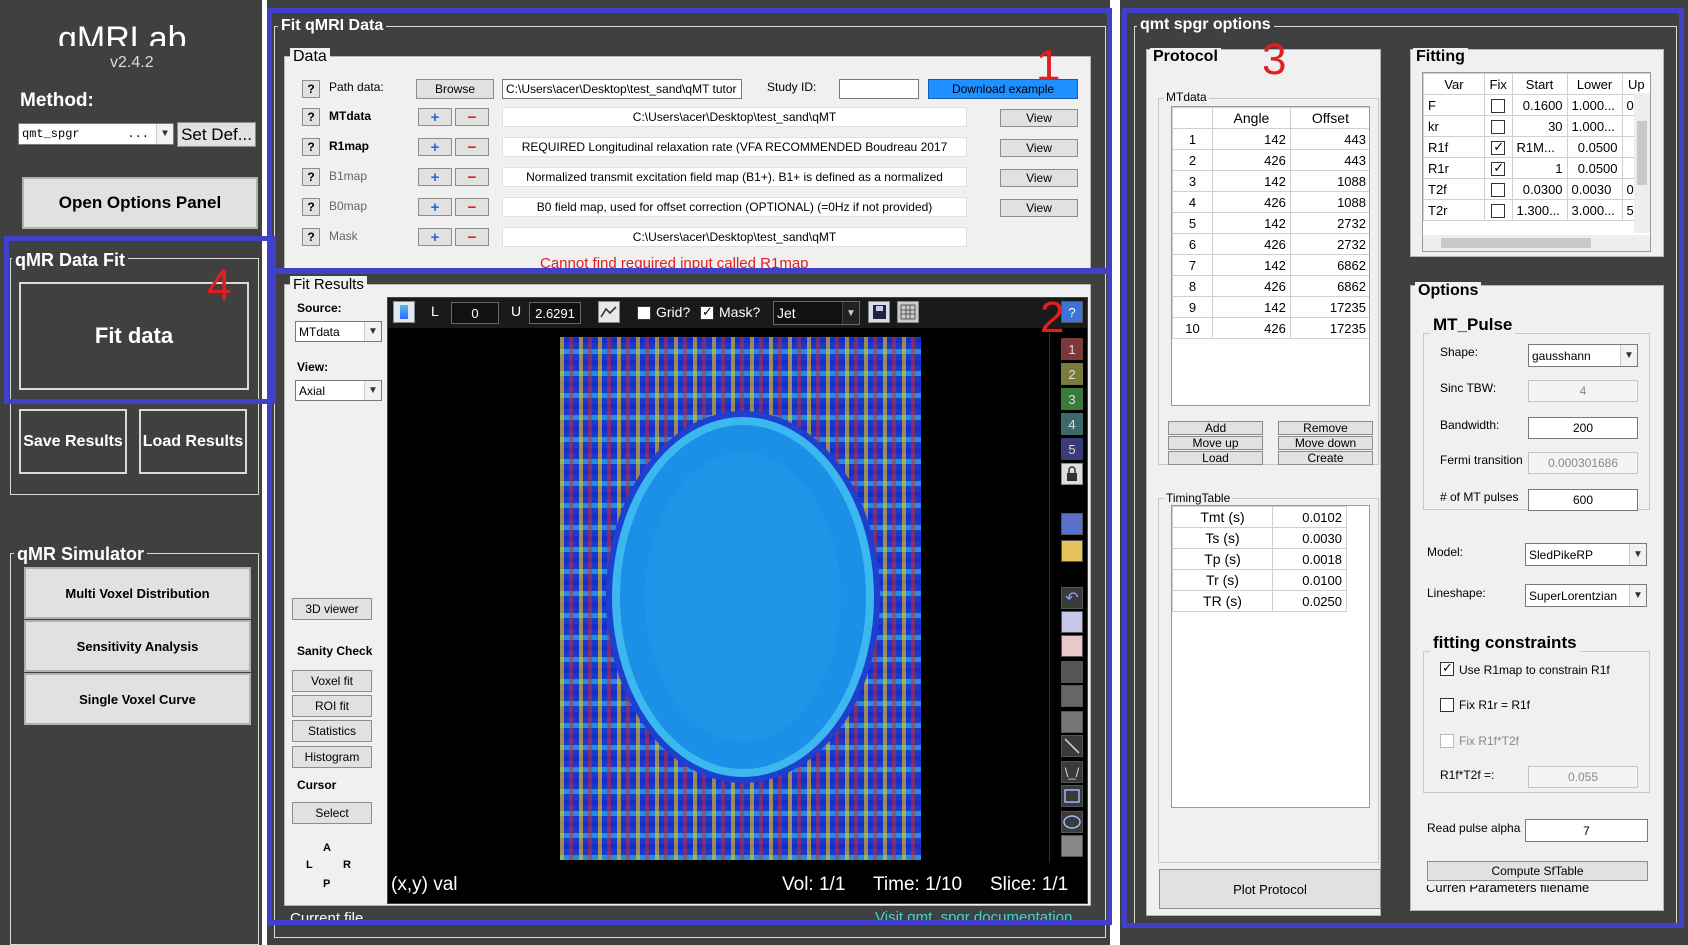 This screenshot has width=1688, height=945. Describe the element at coordinates (122, 33) in the screenshot. I see `app-logo: qMRLab` at that location.